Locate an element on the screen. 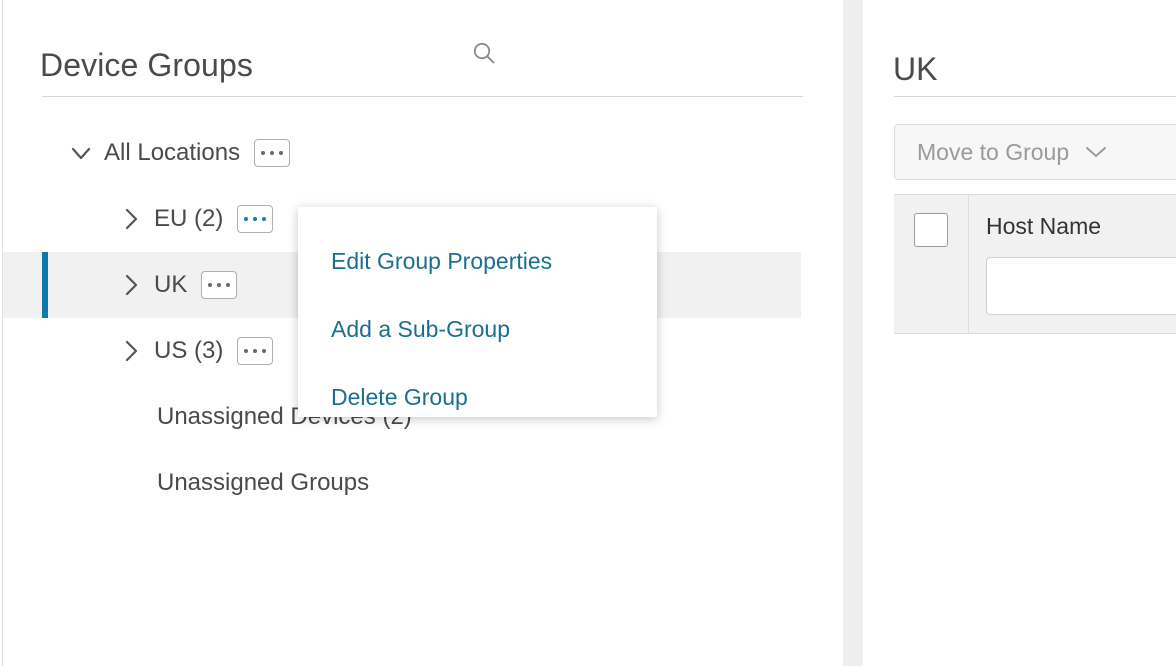  column-header-label: Host Name is located at coordinates (1044, 226).